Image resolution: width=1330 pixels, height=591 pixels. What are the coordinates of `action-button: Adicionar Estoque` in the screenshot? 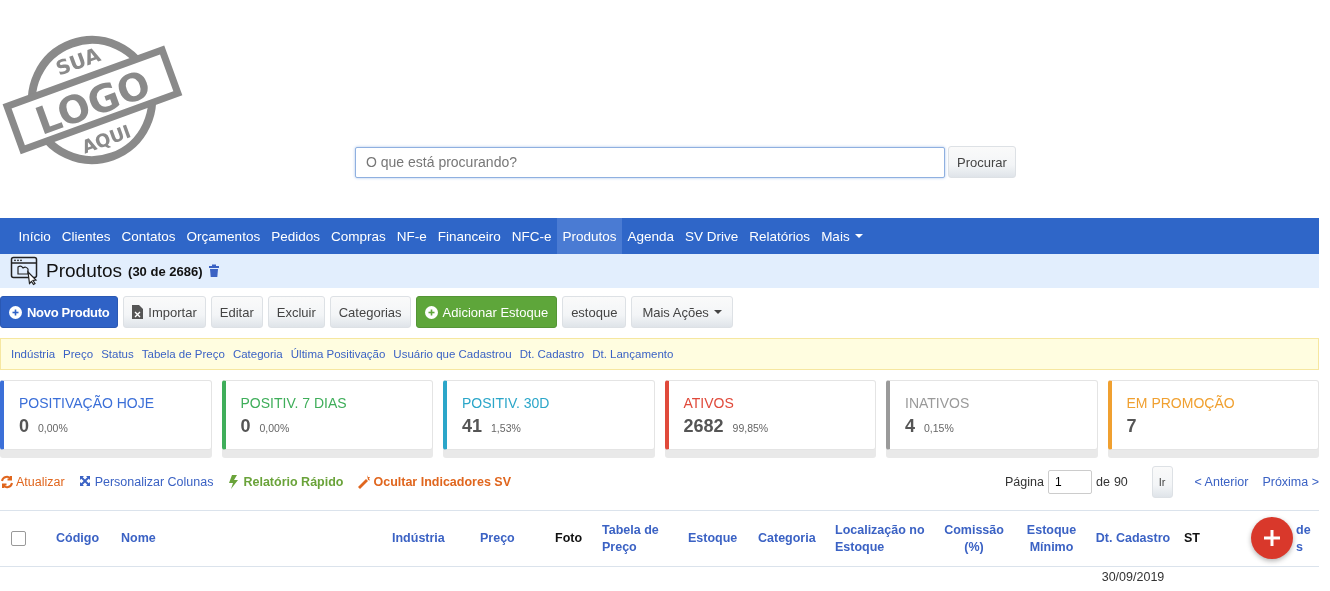 It's located at (486, 312).